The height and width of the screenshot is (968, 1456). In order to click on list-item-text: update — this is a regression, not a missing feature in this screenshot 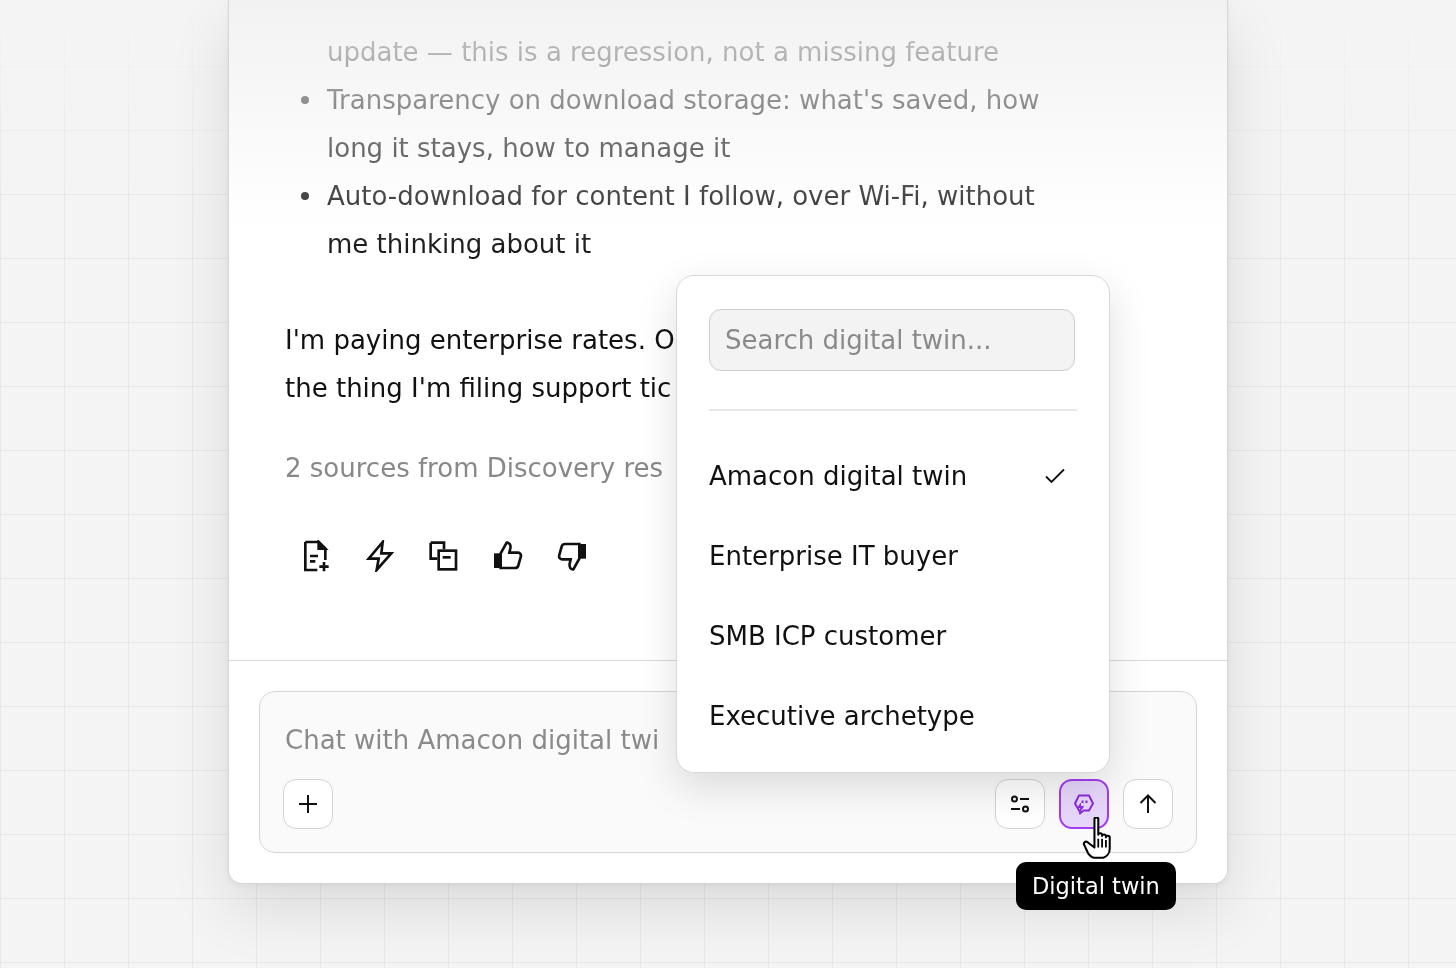, I will do `click(663, 52)`.